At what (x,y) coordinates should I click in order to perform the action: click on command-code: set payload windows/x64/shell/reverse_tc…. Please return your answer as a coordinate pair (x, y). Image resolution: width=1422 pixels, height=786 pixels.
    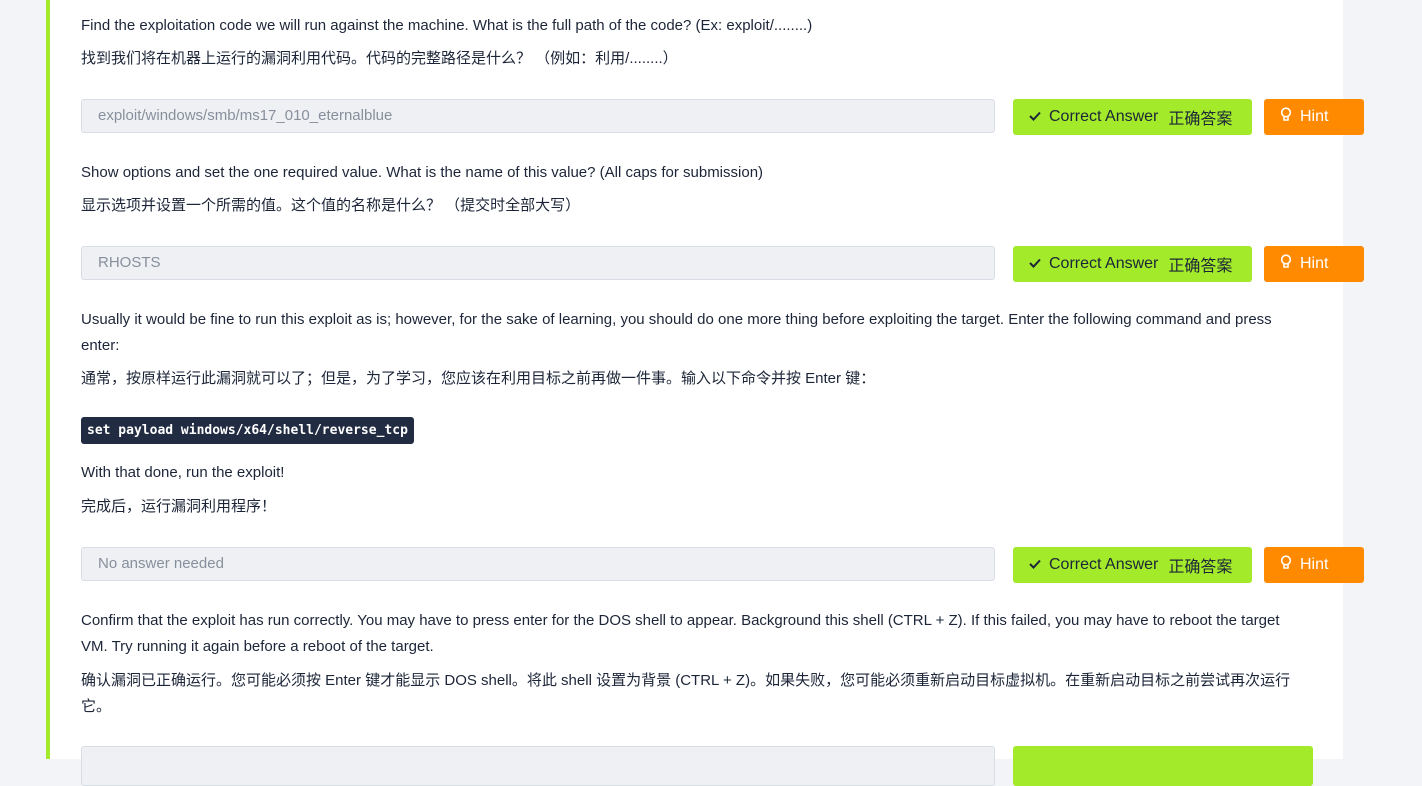
    Looking at the image, I should click on (247, 430).